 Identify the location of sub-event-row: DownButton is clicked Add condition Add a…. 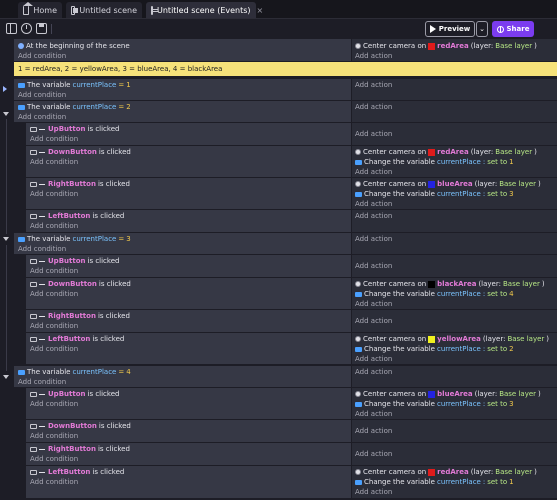
(291, 431).